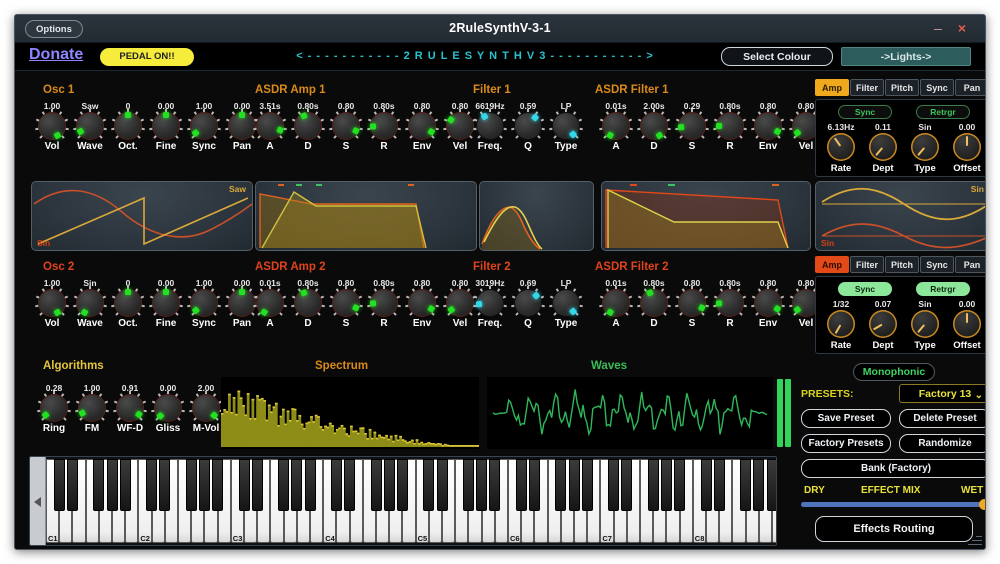 This screenshot has width=1000, height=564. What do you see at coordinates (490, 126) in the screenshot?
I see `knob-freq: 6619Hz Freq.` at bounding box center [490, 126].